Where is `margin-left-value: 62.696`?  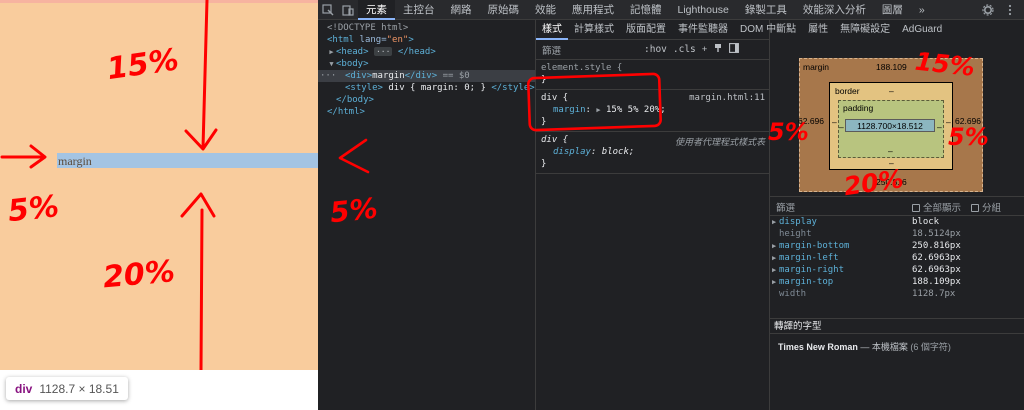 margin-left-value: 62.696 is located at coordinates (811, 121).